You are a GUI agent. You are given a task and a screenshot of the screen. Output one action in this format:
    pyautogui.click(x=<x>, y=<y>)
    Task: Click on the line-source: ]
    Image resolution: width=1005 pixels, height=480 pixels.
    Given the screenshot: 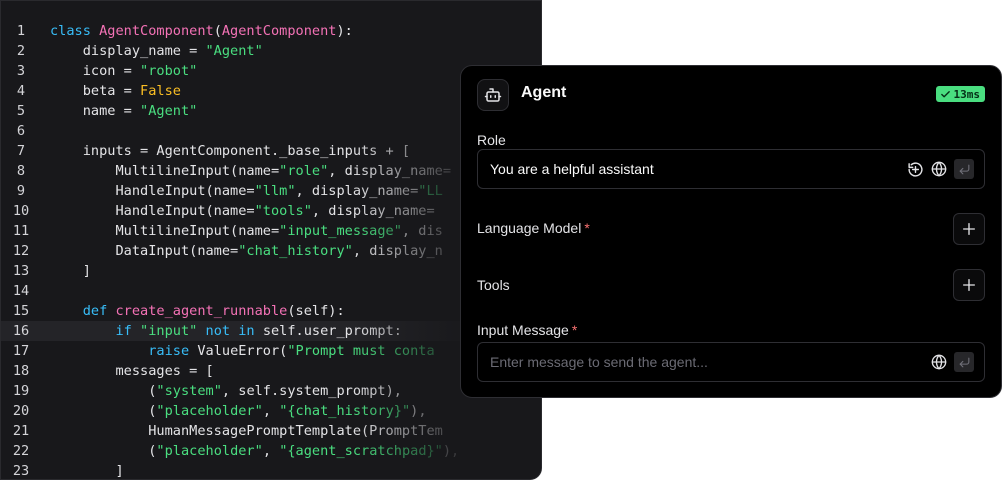 What is the action you would take?
    pyautogui.click(x=87, y=470)
    